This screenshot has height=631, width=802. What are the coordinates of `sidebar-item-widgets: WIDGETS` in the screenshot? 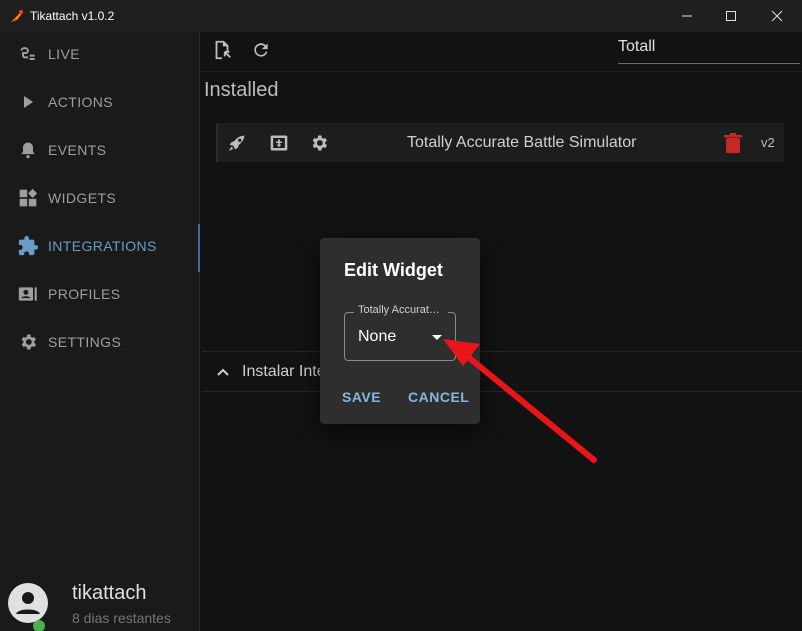 It's located at (100, 198).